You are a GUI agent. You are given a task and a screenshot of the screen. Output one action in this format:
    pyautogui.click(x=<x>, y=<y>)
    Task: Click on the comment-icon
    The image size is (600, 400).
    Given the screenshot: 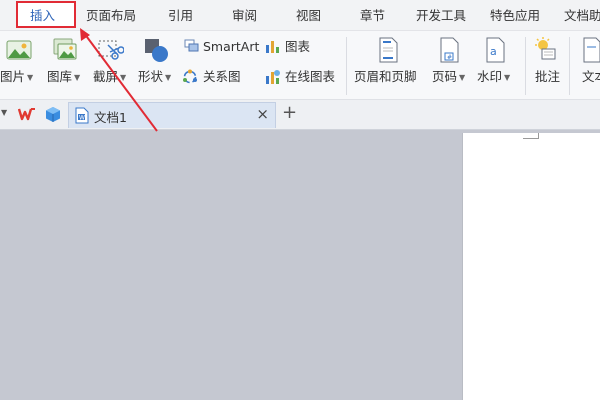 What is the action you would take?
    pyautogui.click(x=545, y=48)
    